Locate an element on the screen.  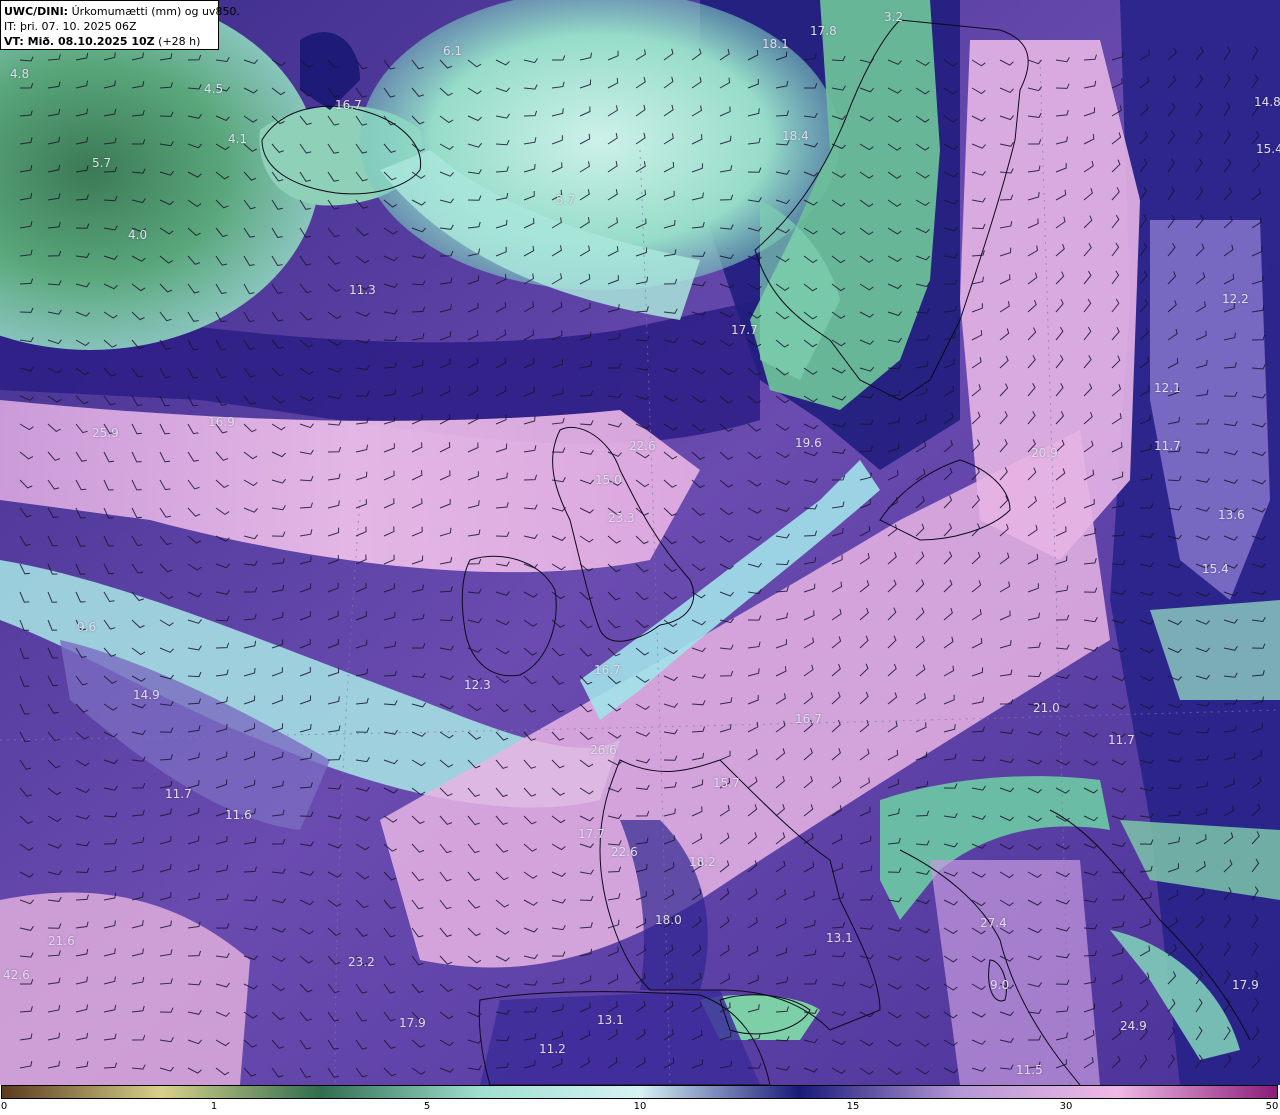
value-label: 11.2 is located at coordinates (552, 1049).